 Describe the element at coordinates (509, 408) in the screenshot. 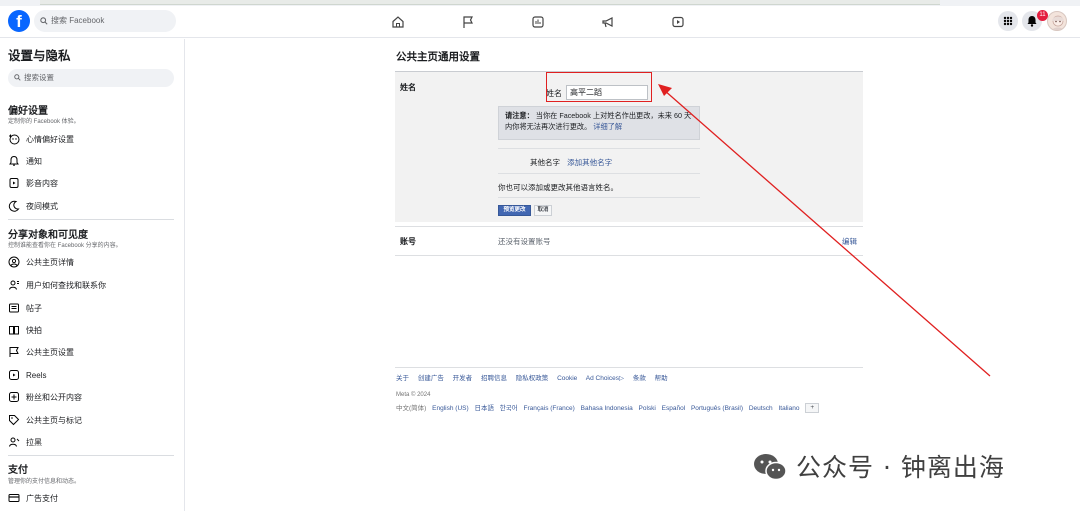

I see `language-link: 한국어` at that location.